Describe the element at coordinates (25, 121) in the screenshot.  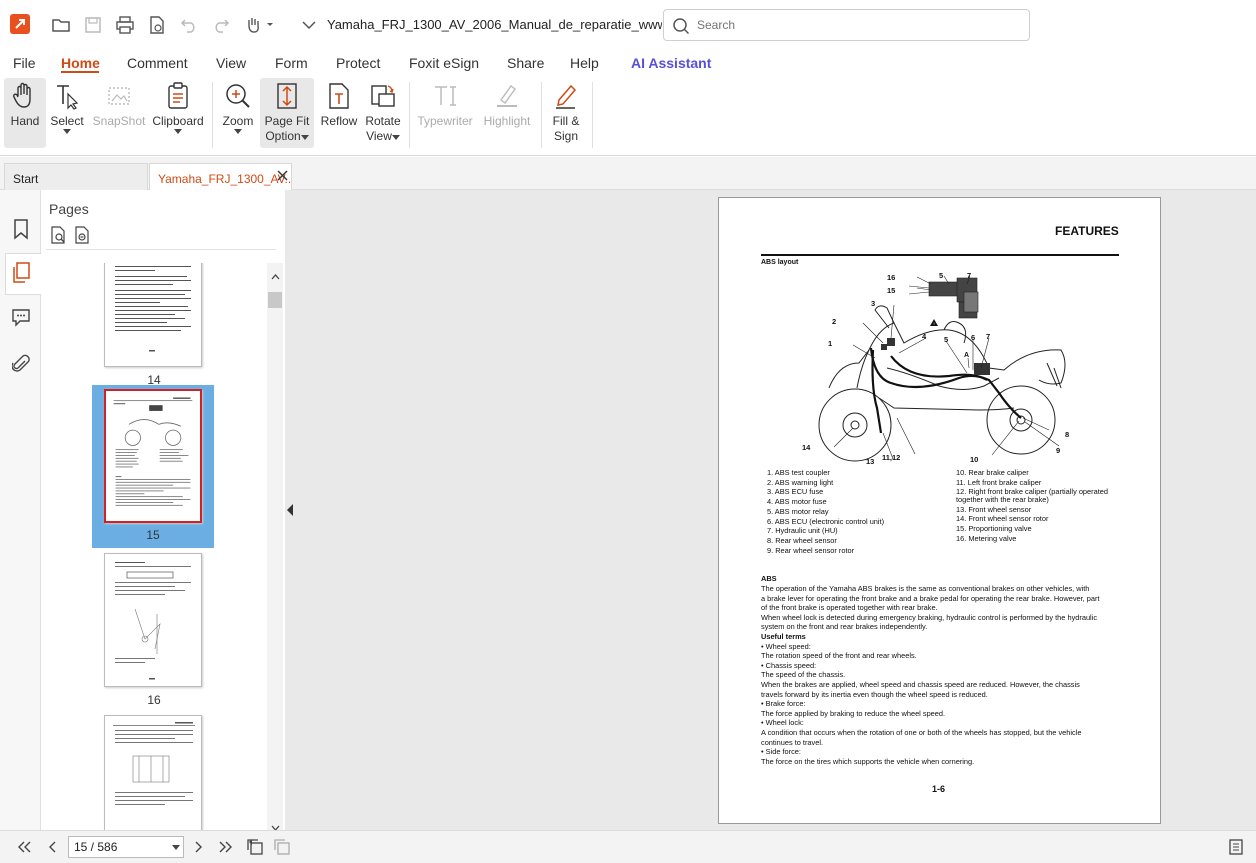
I see `hand-label: Hand` at that location.